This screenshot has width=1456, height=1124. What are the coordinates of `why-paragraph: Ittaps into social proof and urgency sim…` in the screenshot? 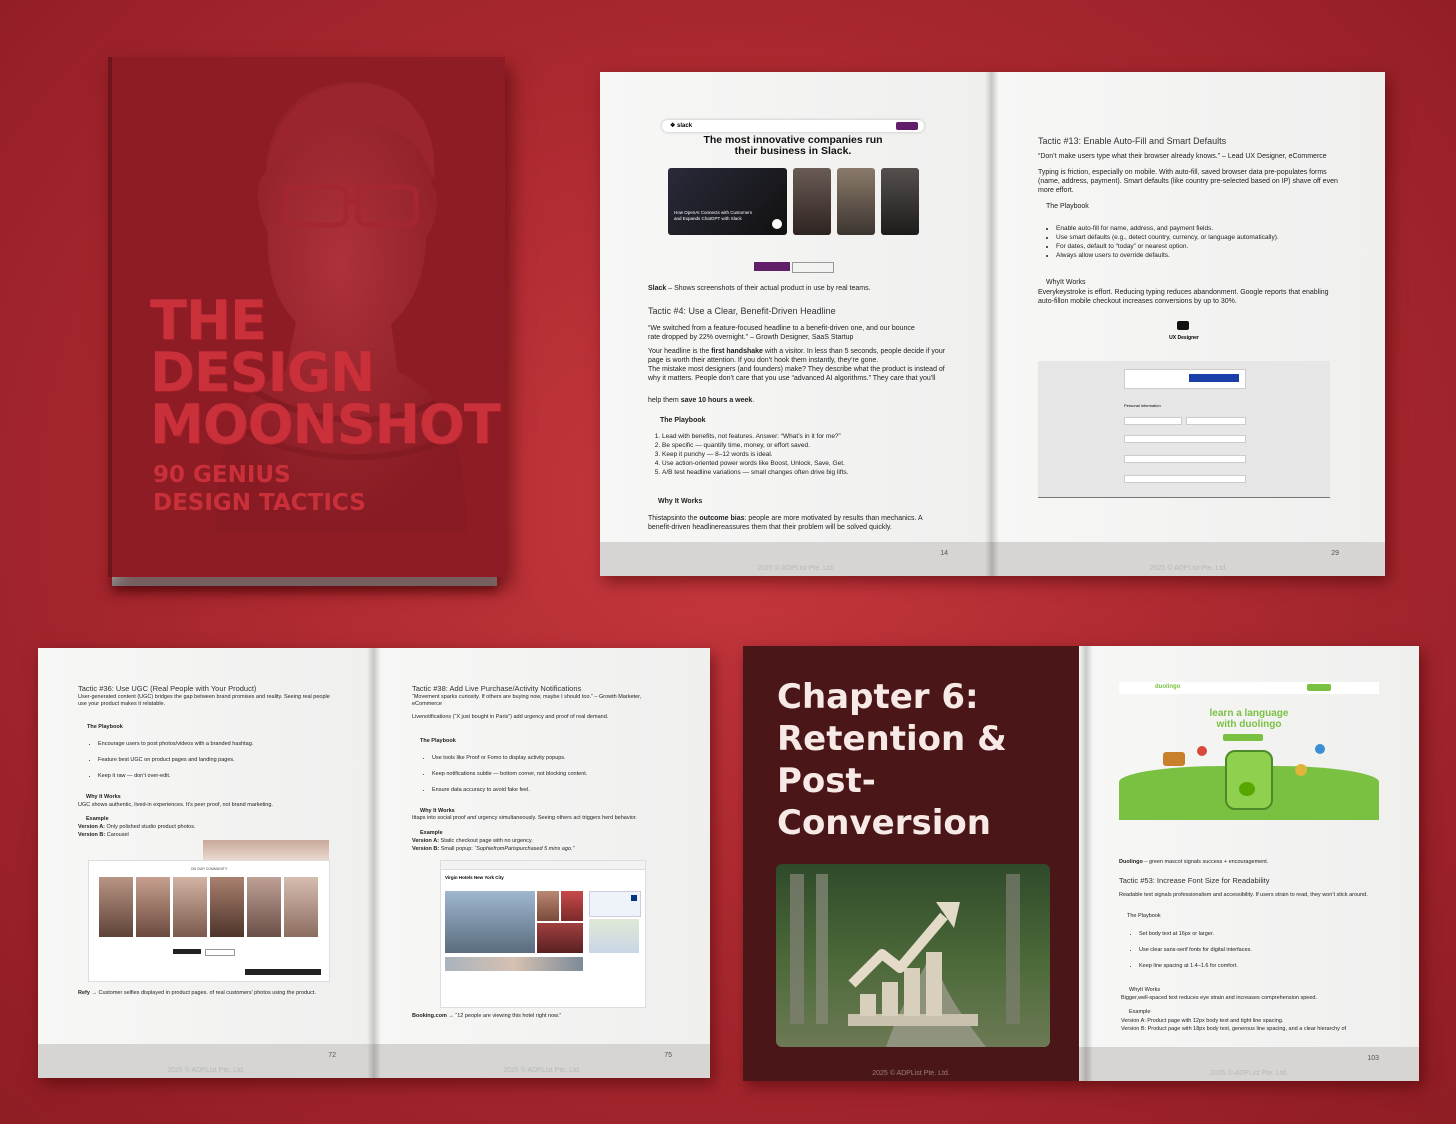 It's located at (524, 818).